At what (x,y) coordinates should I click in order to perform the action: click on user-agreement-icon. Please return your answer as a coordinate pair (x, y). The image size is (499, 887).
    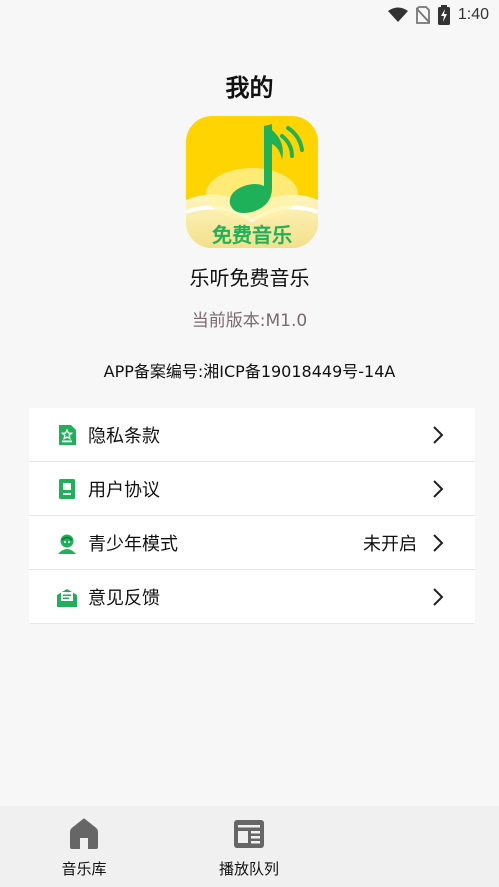
    Looking at the image, I should click on (67, 489).